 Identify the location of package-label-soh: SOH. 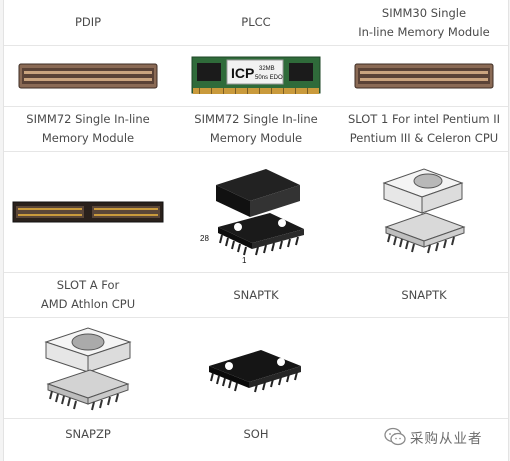
(256, 433).